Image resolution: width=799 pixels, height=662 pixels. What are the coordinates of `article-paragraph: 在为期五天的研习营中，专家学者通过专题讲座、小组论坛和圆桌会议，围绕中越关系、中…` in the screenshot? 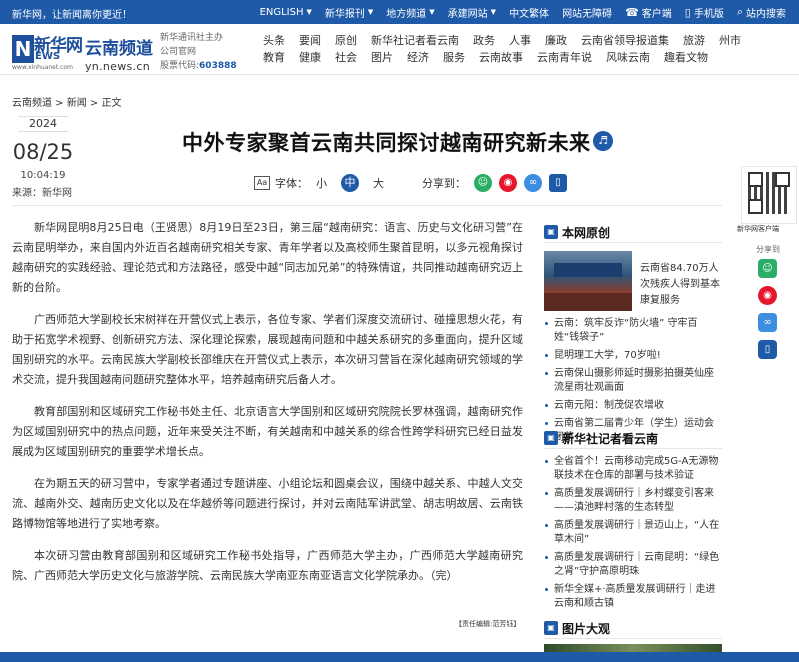 It's located at (267, 503).